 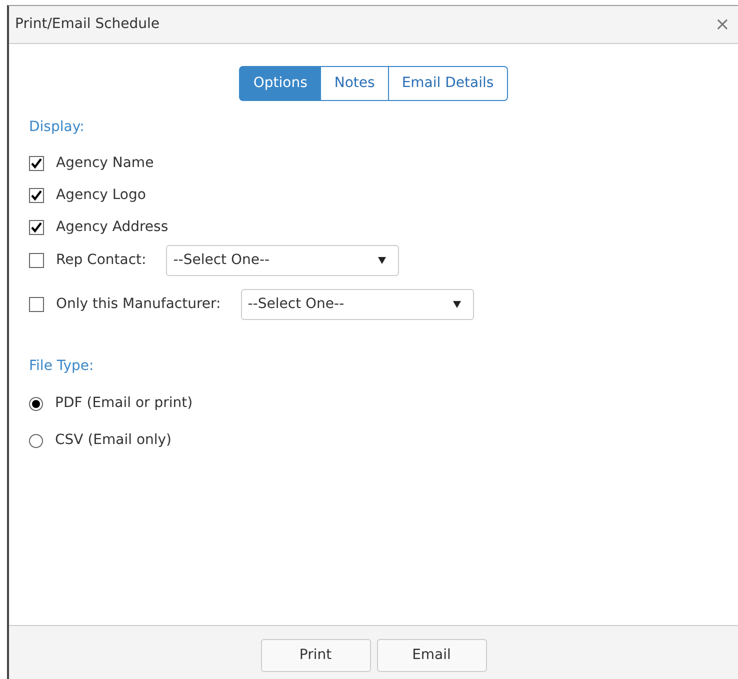 I want to click on option-label: Agency Logo, so click(x=101, y=195).